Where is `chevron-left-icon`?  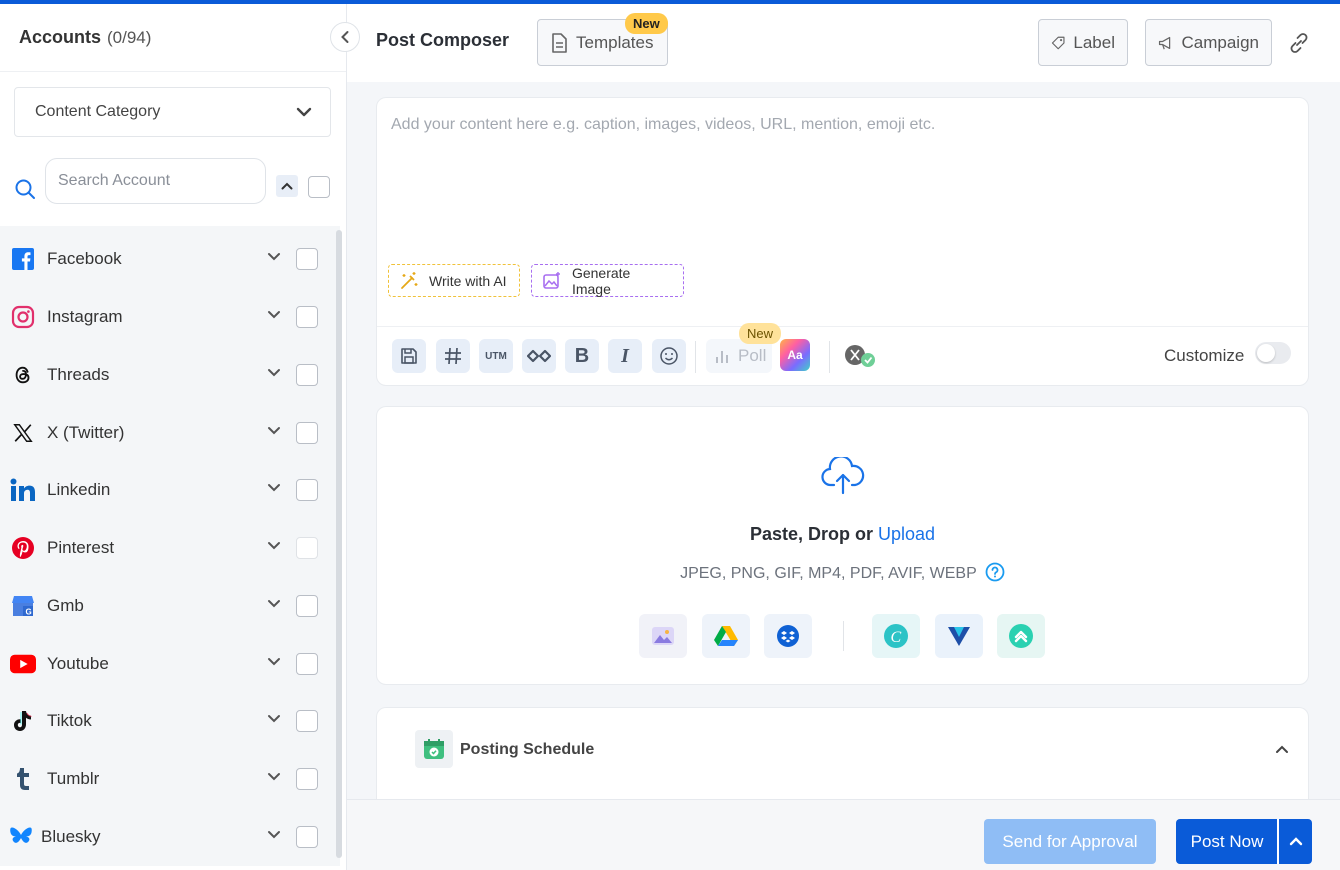
chevron-left-icon is located at coordinates (345, 37).